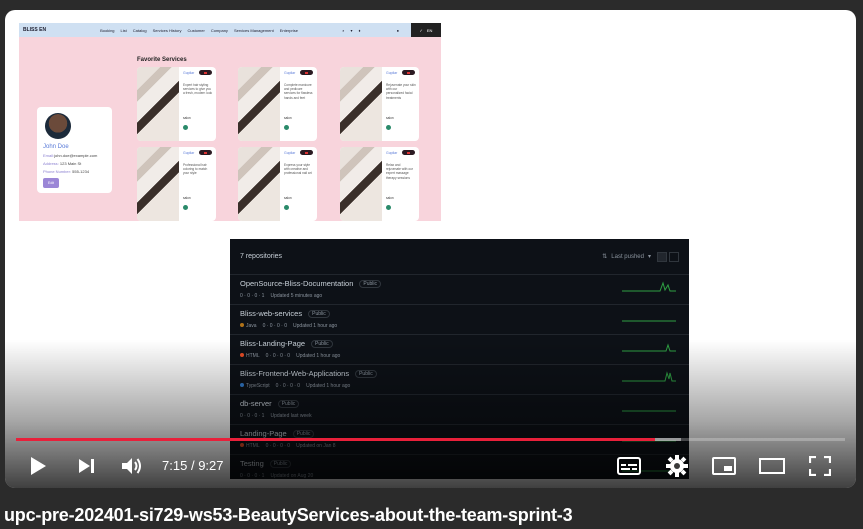  Describe the element at coordinates (242, 325) in the screenshot. I see `language-color-dot` at that location.